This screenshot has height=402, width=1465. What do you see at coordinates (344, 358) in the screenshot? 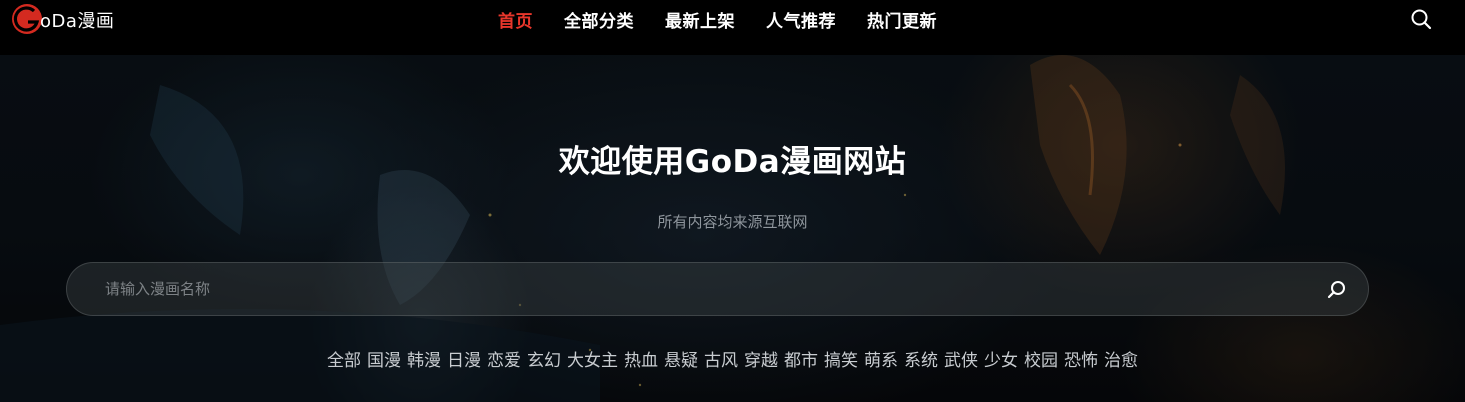
I see `tag-all: 全部` at bounding box center [344, 358].